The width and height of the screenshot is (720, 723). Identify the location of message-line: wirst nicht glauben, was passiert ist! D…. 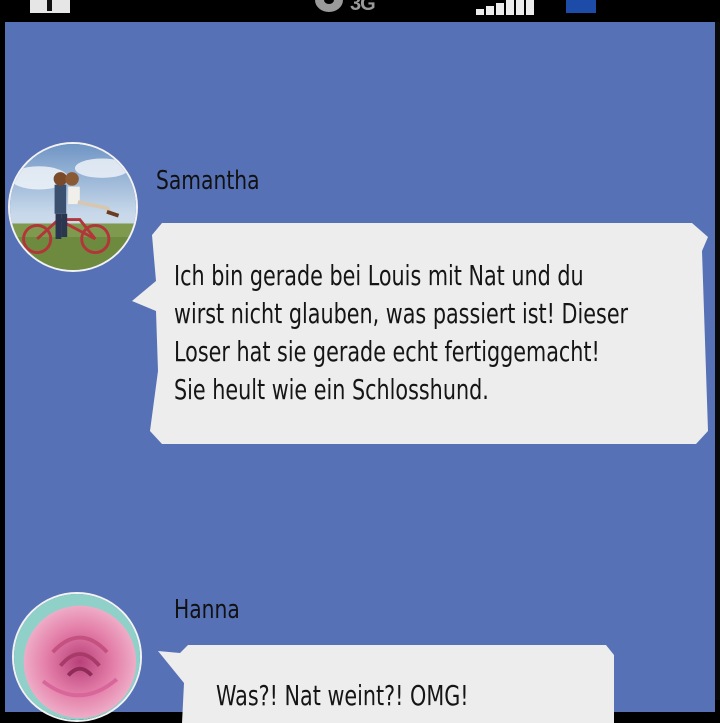
(401, 313).